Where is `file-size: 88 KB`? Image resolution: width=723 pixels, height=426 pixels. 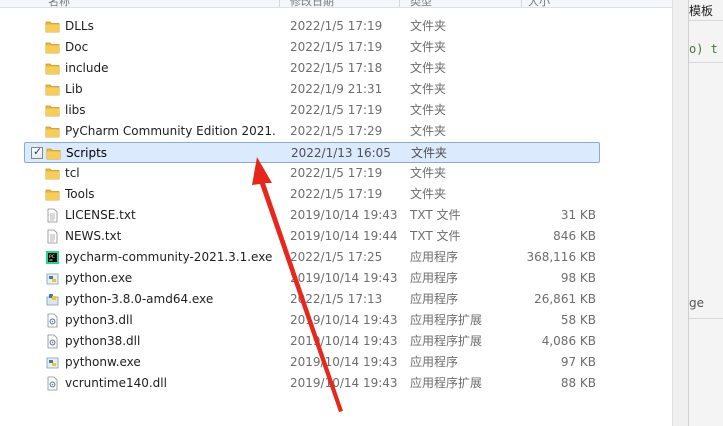 file-size: 88 KB is located at coordinates (578, 383).